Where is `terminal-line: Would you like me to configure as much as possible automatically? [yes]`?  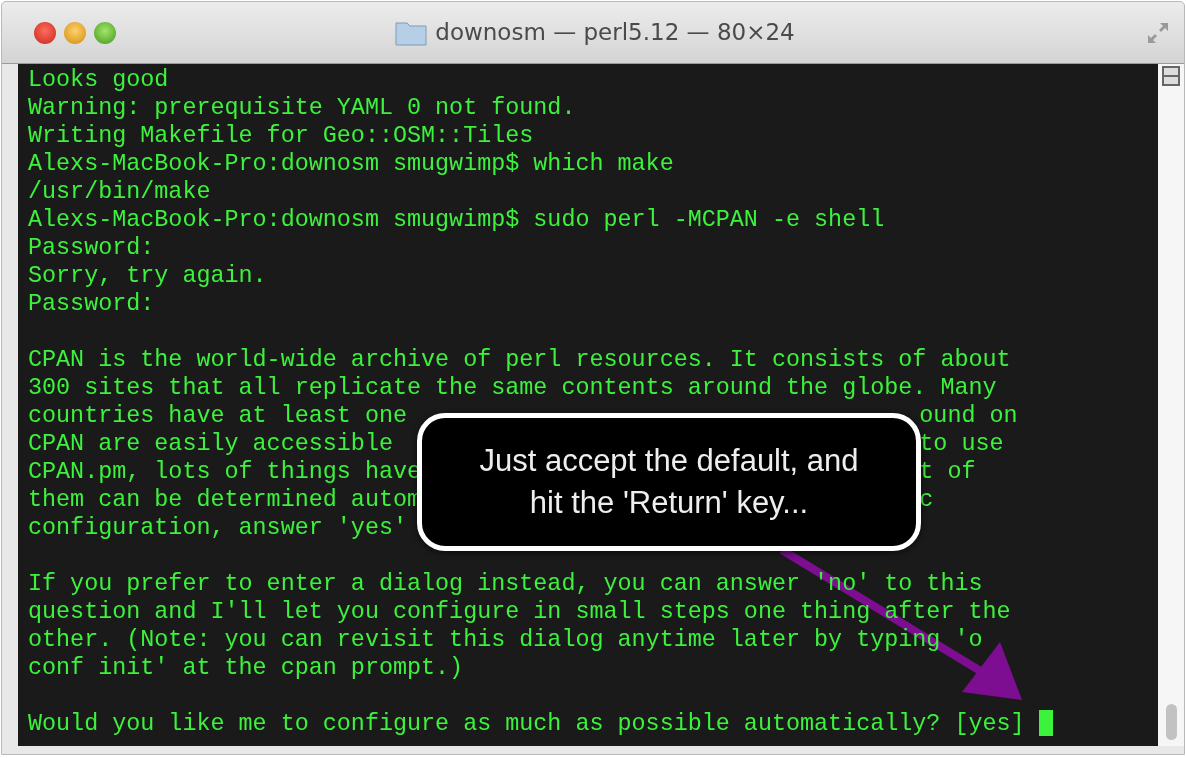
terminal-line: Would you like me to configure as much as possible automatically? [yes] is located at coordinates (526, 724).